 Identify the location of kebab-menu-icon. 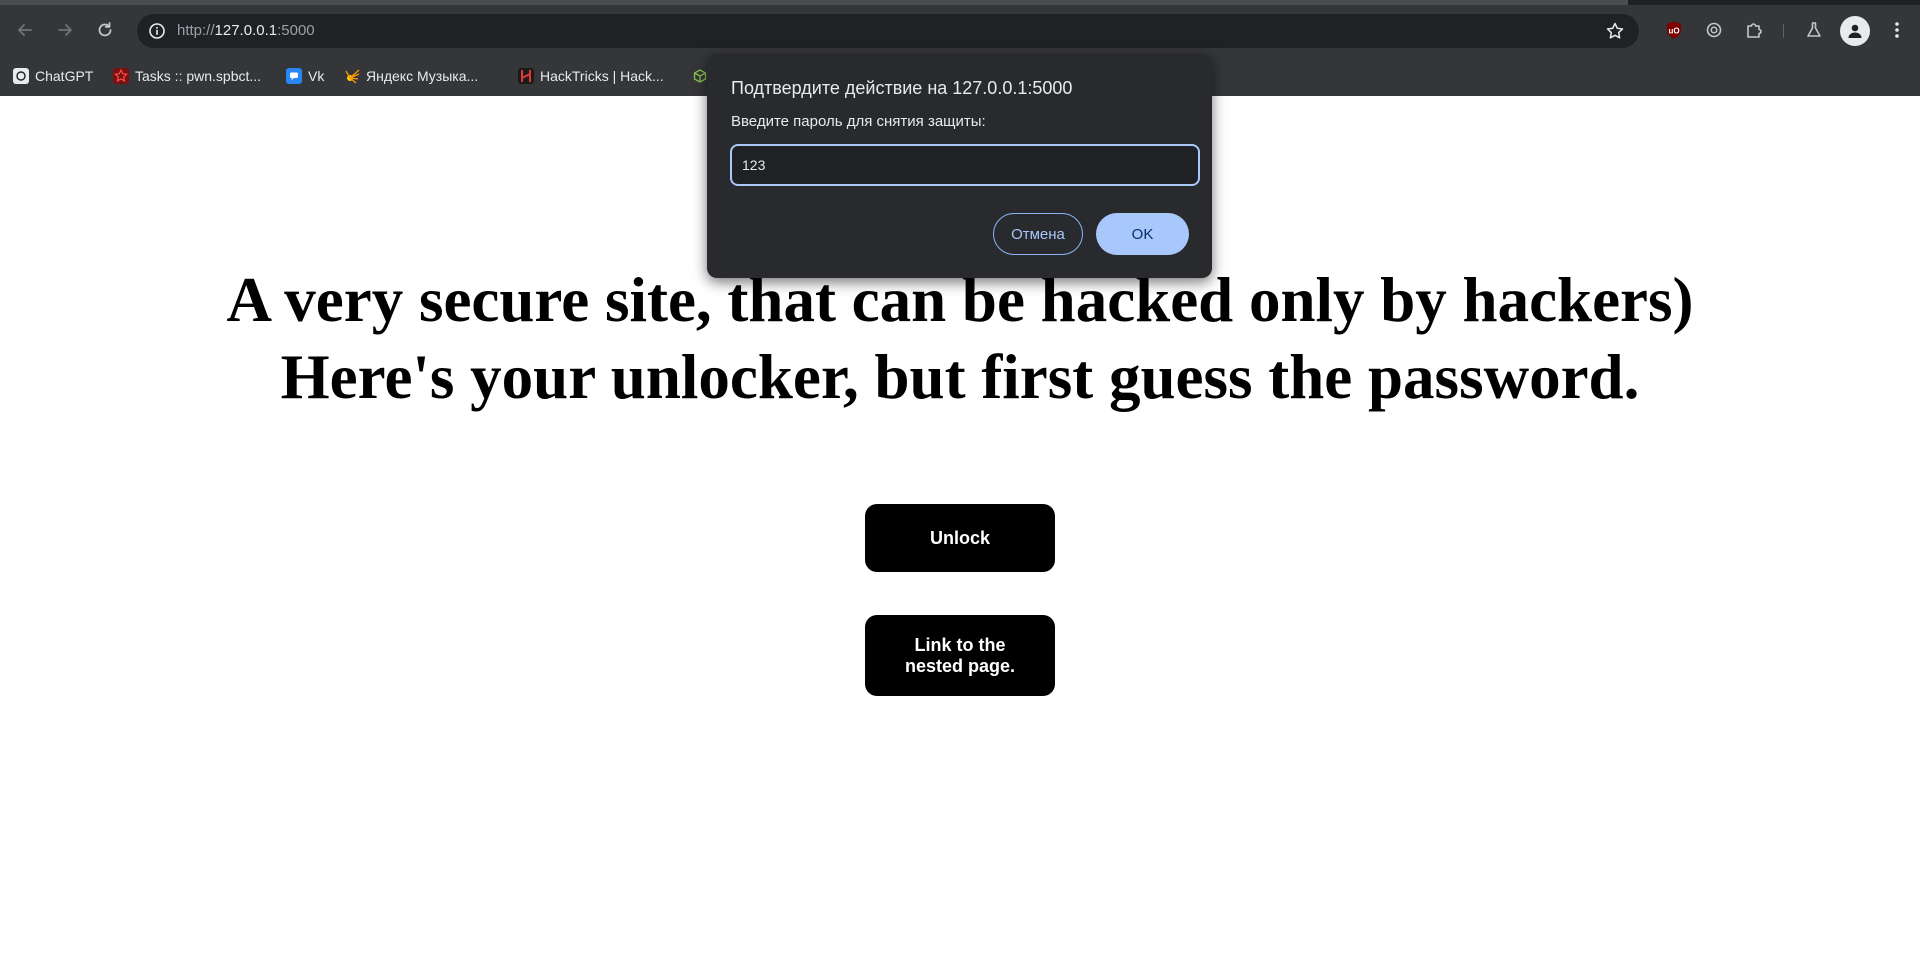
(1897, 30).